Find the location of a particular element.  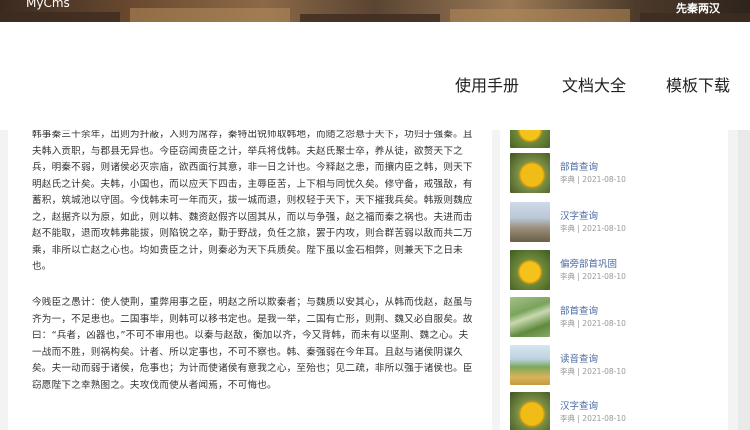

nav-item-docs: 文档大全 is located at coordinates (594, 84).